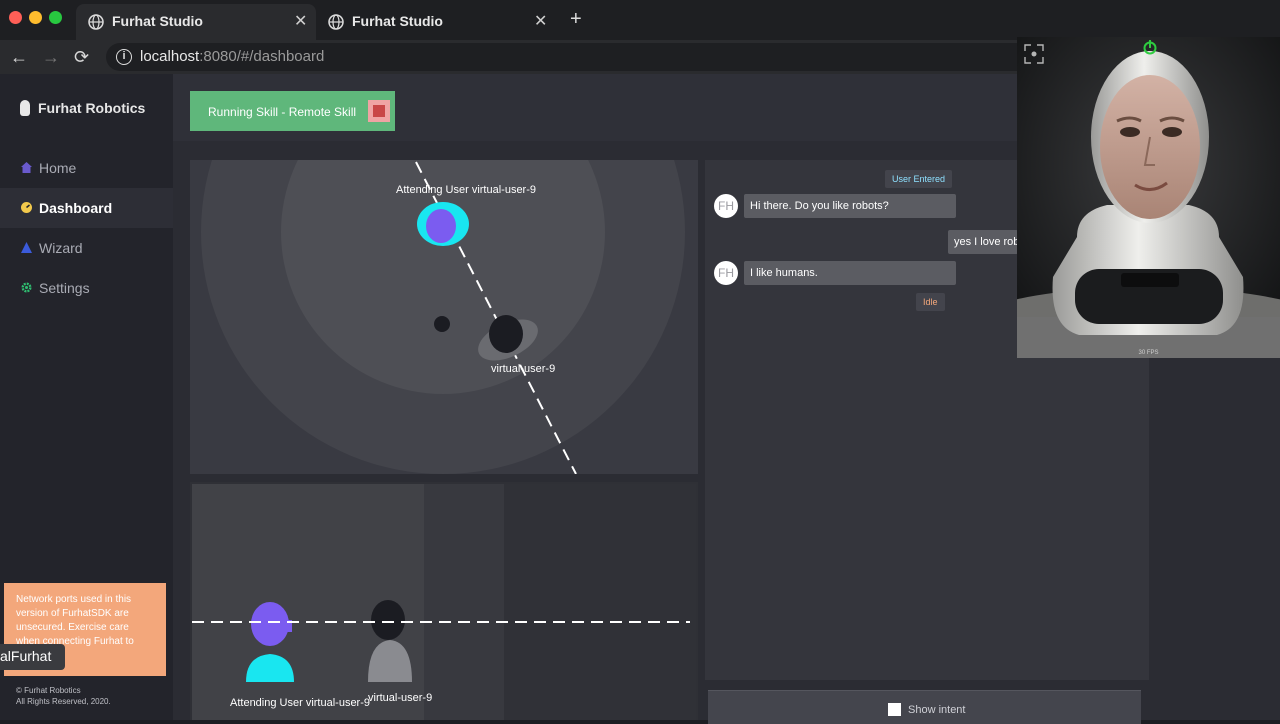 Image resolution: width=1280 pixels, height=724 pixels. Describe the element at coordinates (61, 248) in the screenshot. I see `sidebar-item-label: Wizard` at that location.